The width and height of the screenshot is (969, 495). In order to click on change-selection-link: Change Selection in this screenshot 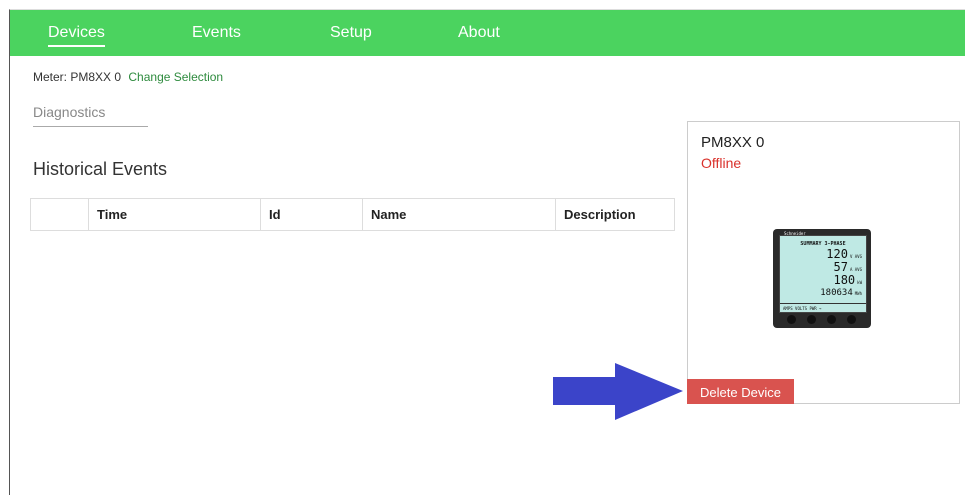, I will do `click(175, 77)`.